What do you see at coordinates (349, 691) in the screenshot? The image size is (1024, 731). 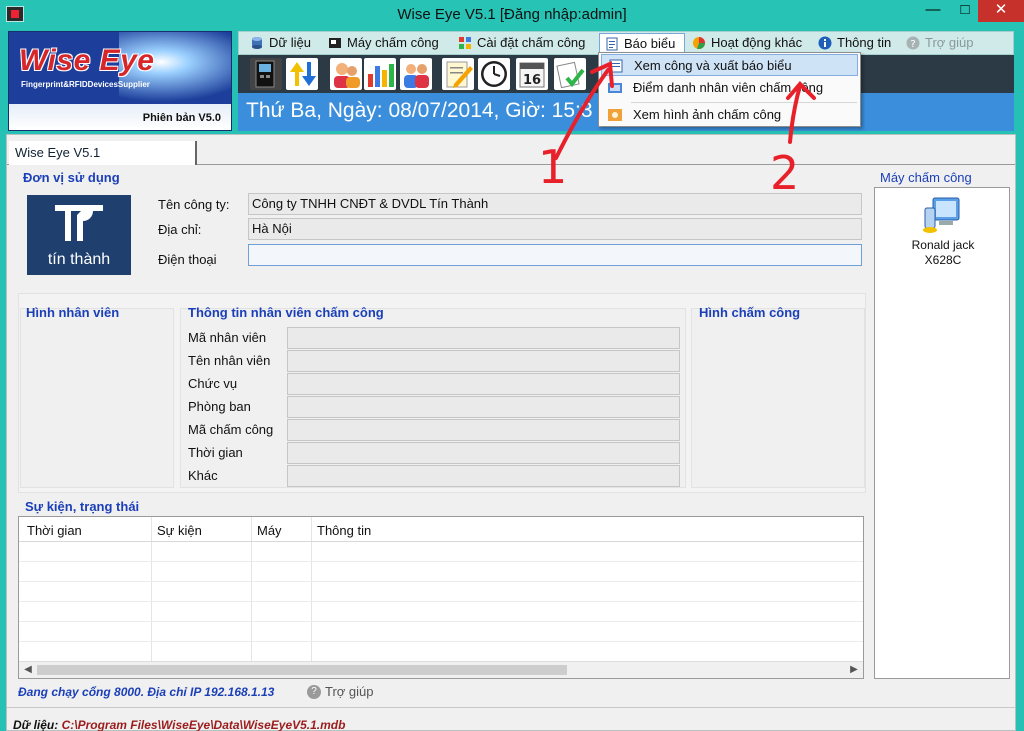 I see `status-help-label: Trợ giúp` at bounding box center [349, 691].